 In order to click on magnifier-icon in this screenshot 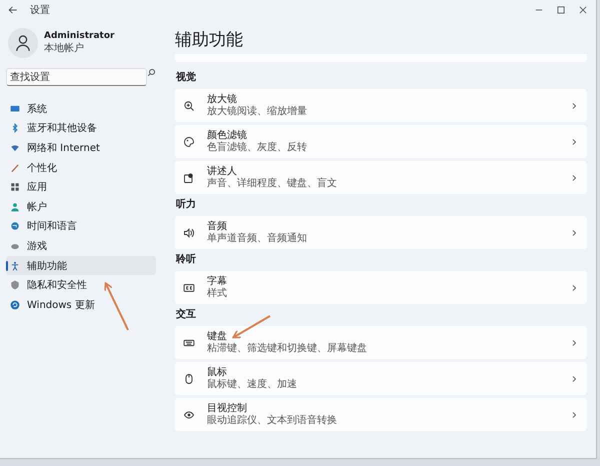, I will do `click(189, 106)`.